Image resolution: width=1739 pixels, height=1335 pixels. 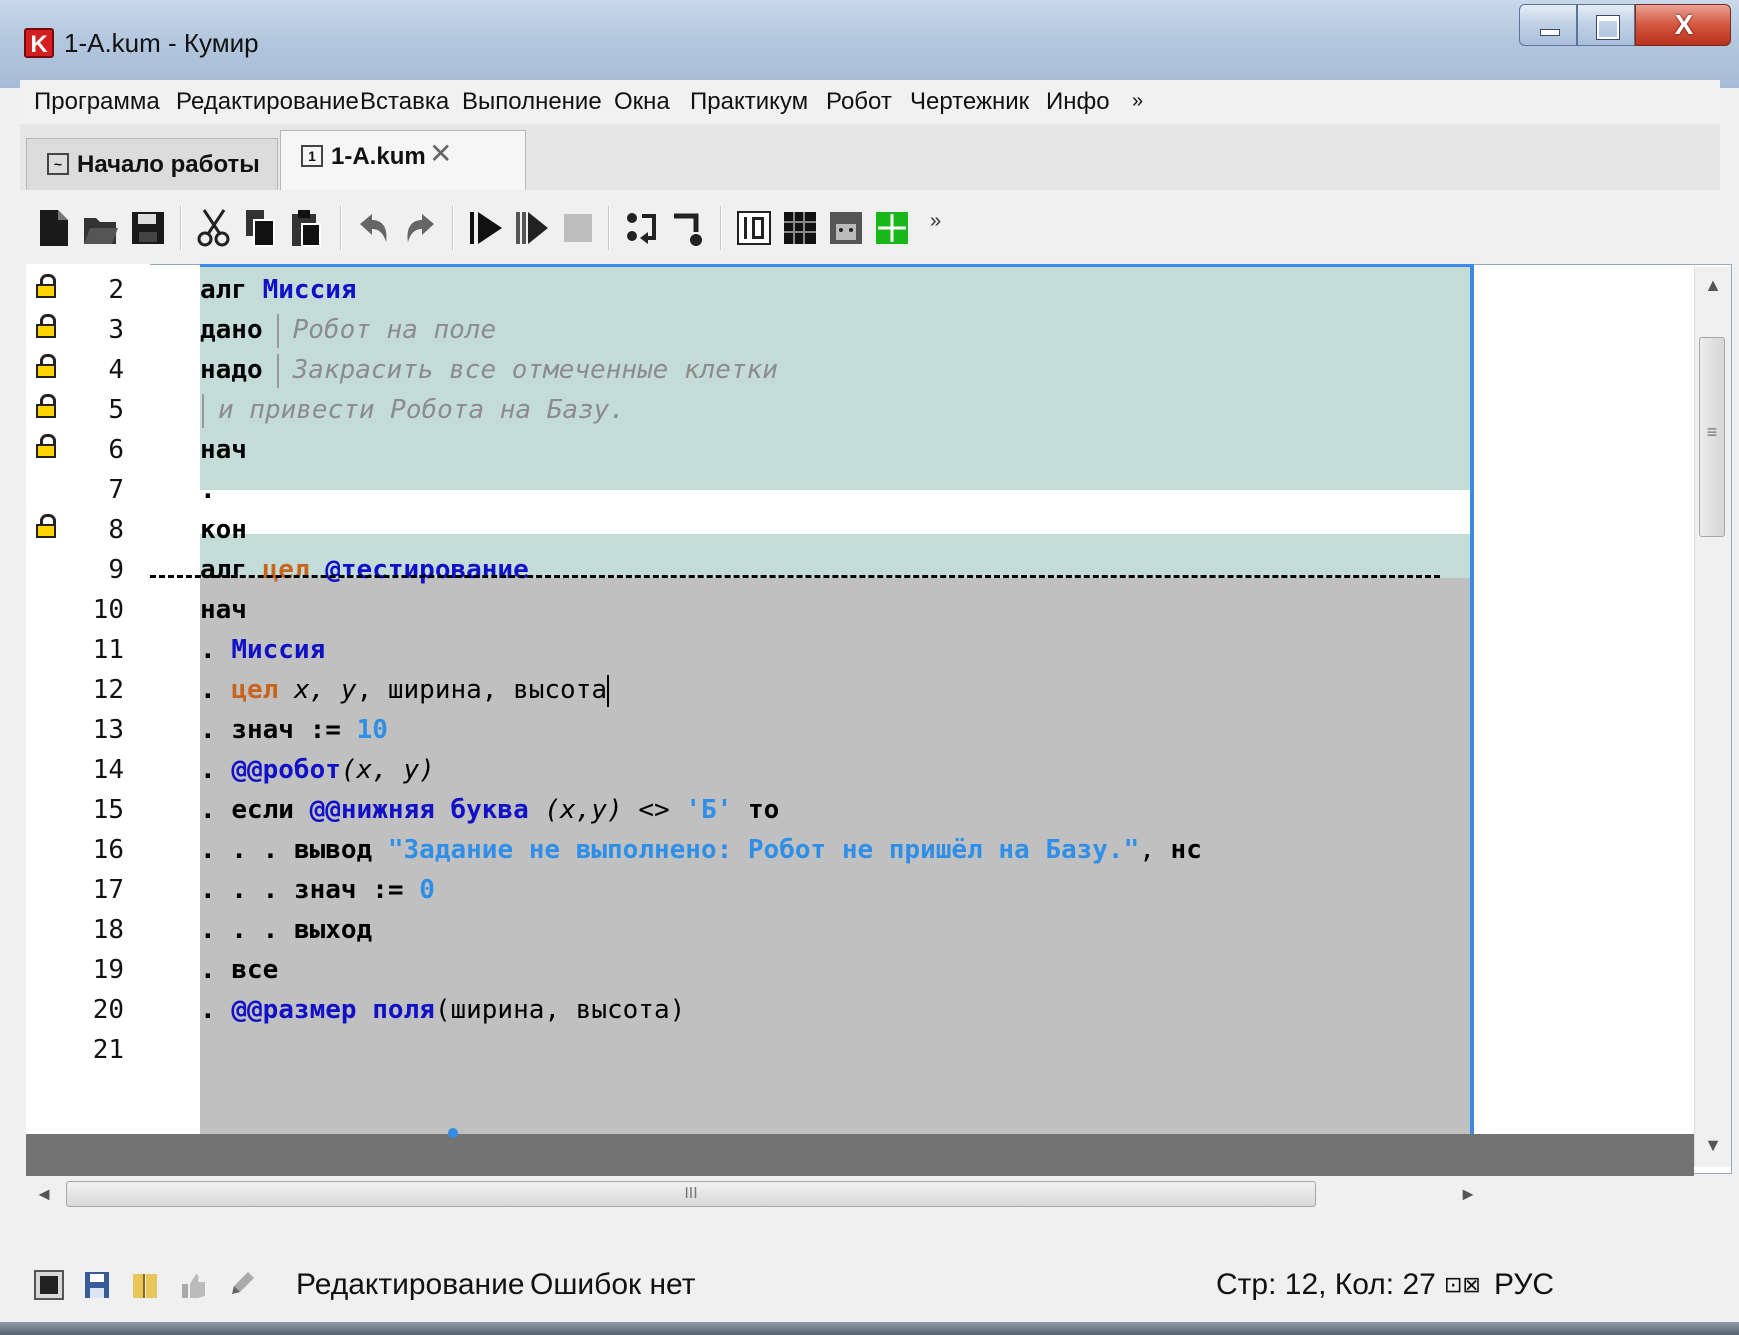 I want to click on code-line-12: . цел x, y, ширина, высота, so click(x=405, y=690).